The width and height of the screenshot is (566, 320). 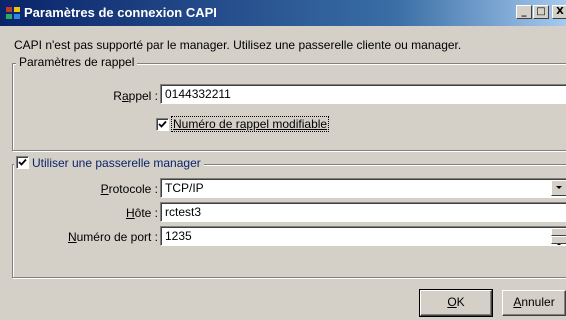 What do you see at coordinates (141, 213) in the screenshot?
I see `host-label: Hôte :` at bounding box center [141, 213].